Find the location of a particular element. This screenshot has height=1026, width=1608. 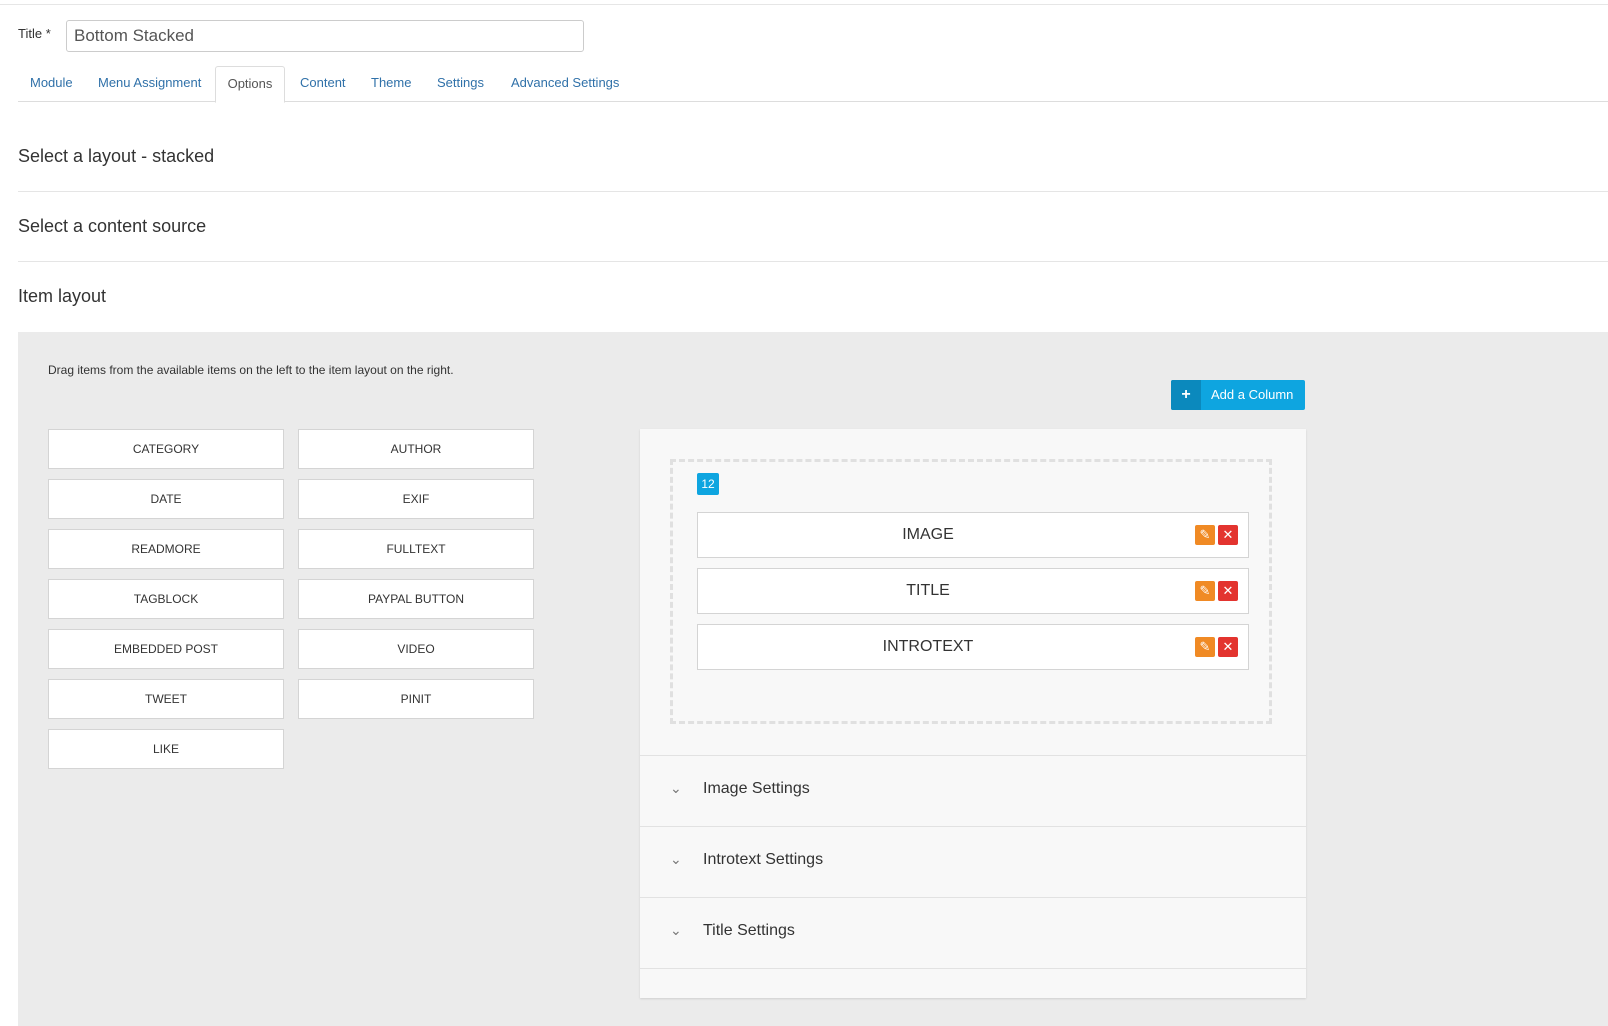

tab-options: Options is located at coordinates (250, 84).